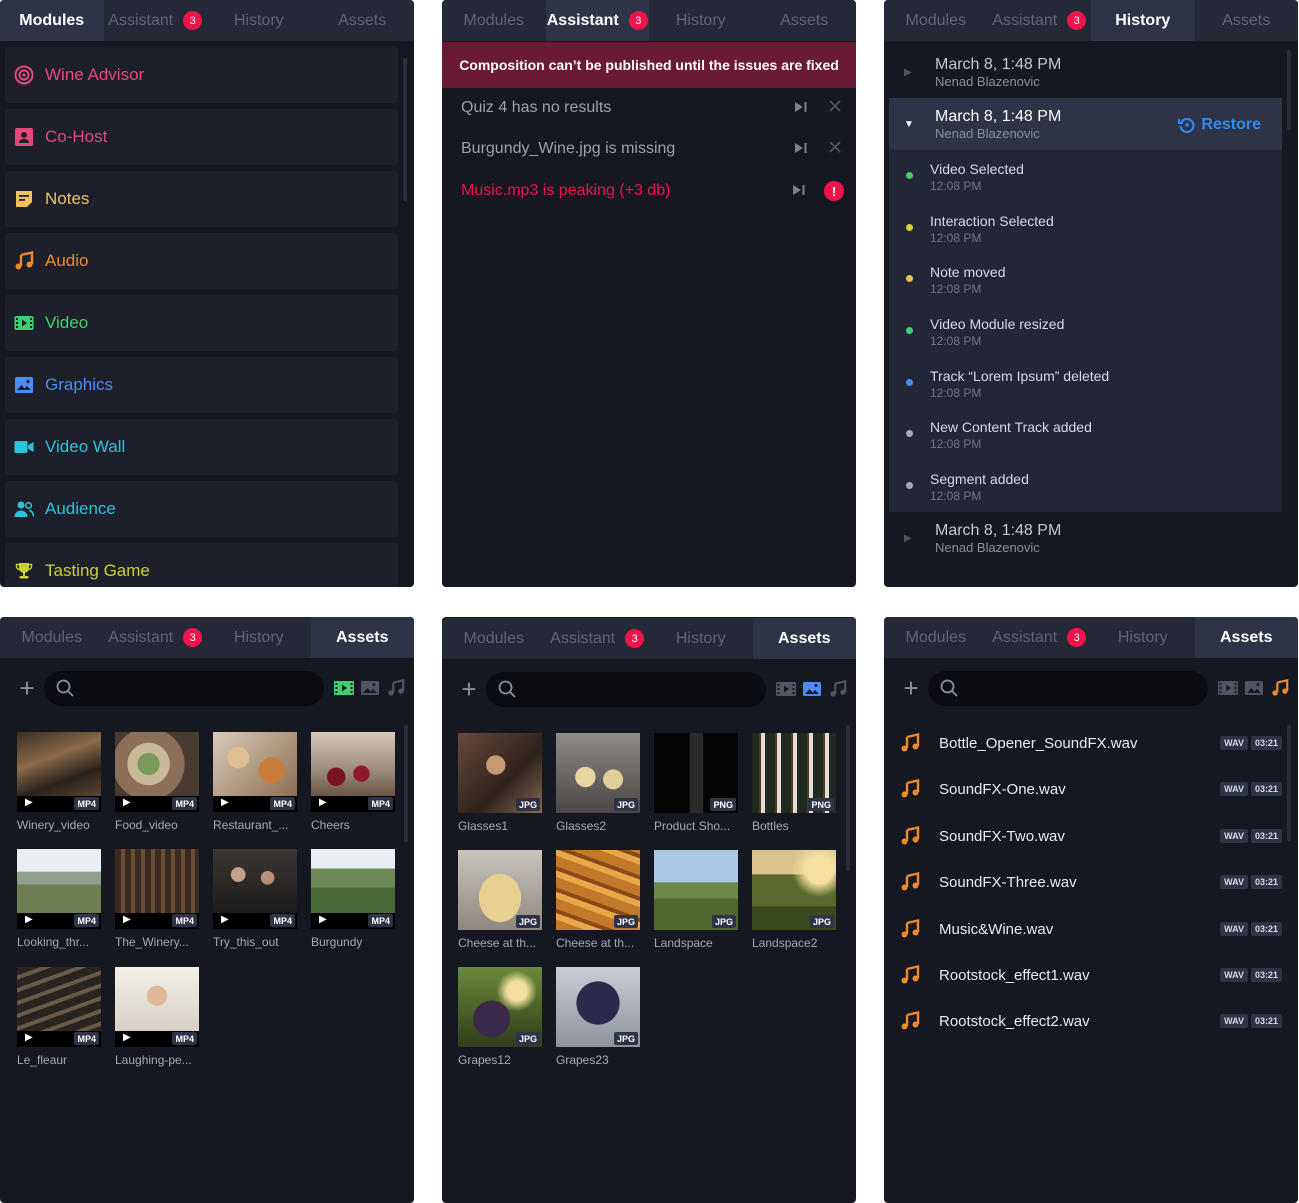 The width and height of the screenshot is (1299, 1203). What do you see at coordinates (598, 1017) in the screenshot?
I see `asset-image-item: JPG Grapes23` at bounding box center [598, 1017].